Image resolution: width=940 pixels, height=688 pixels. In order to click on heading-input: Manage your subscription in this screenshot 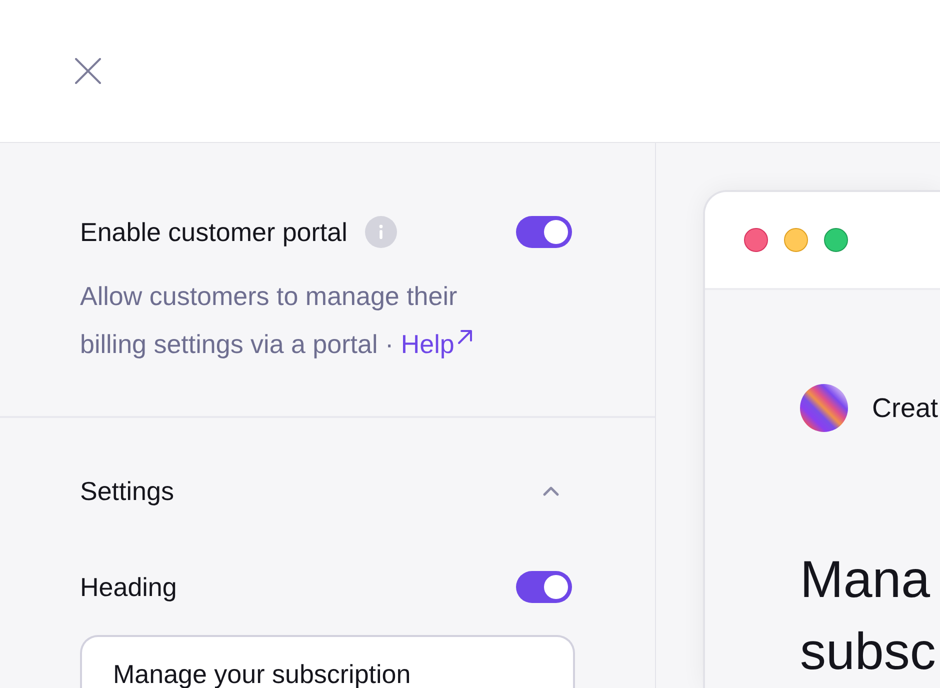, I will do `click(327, 661)`.